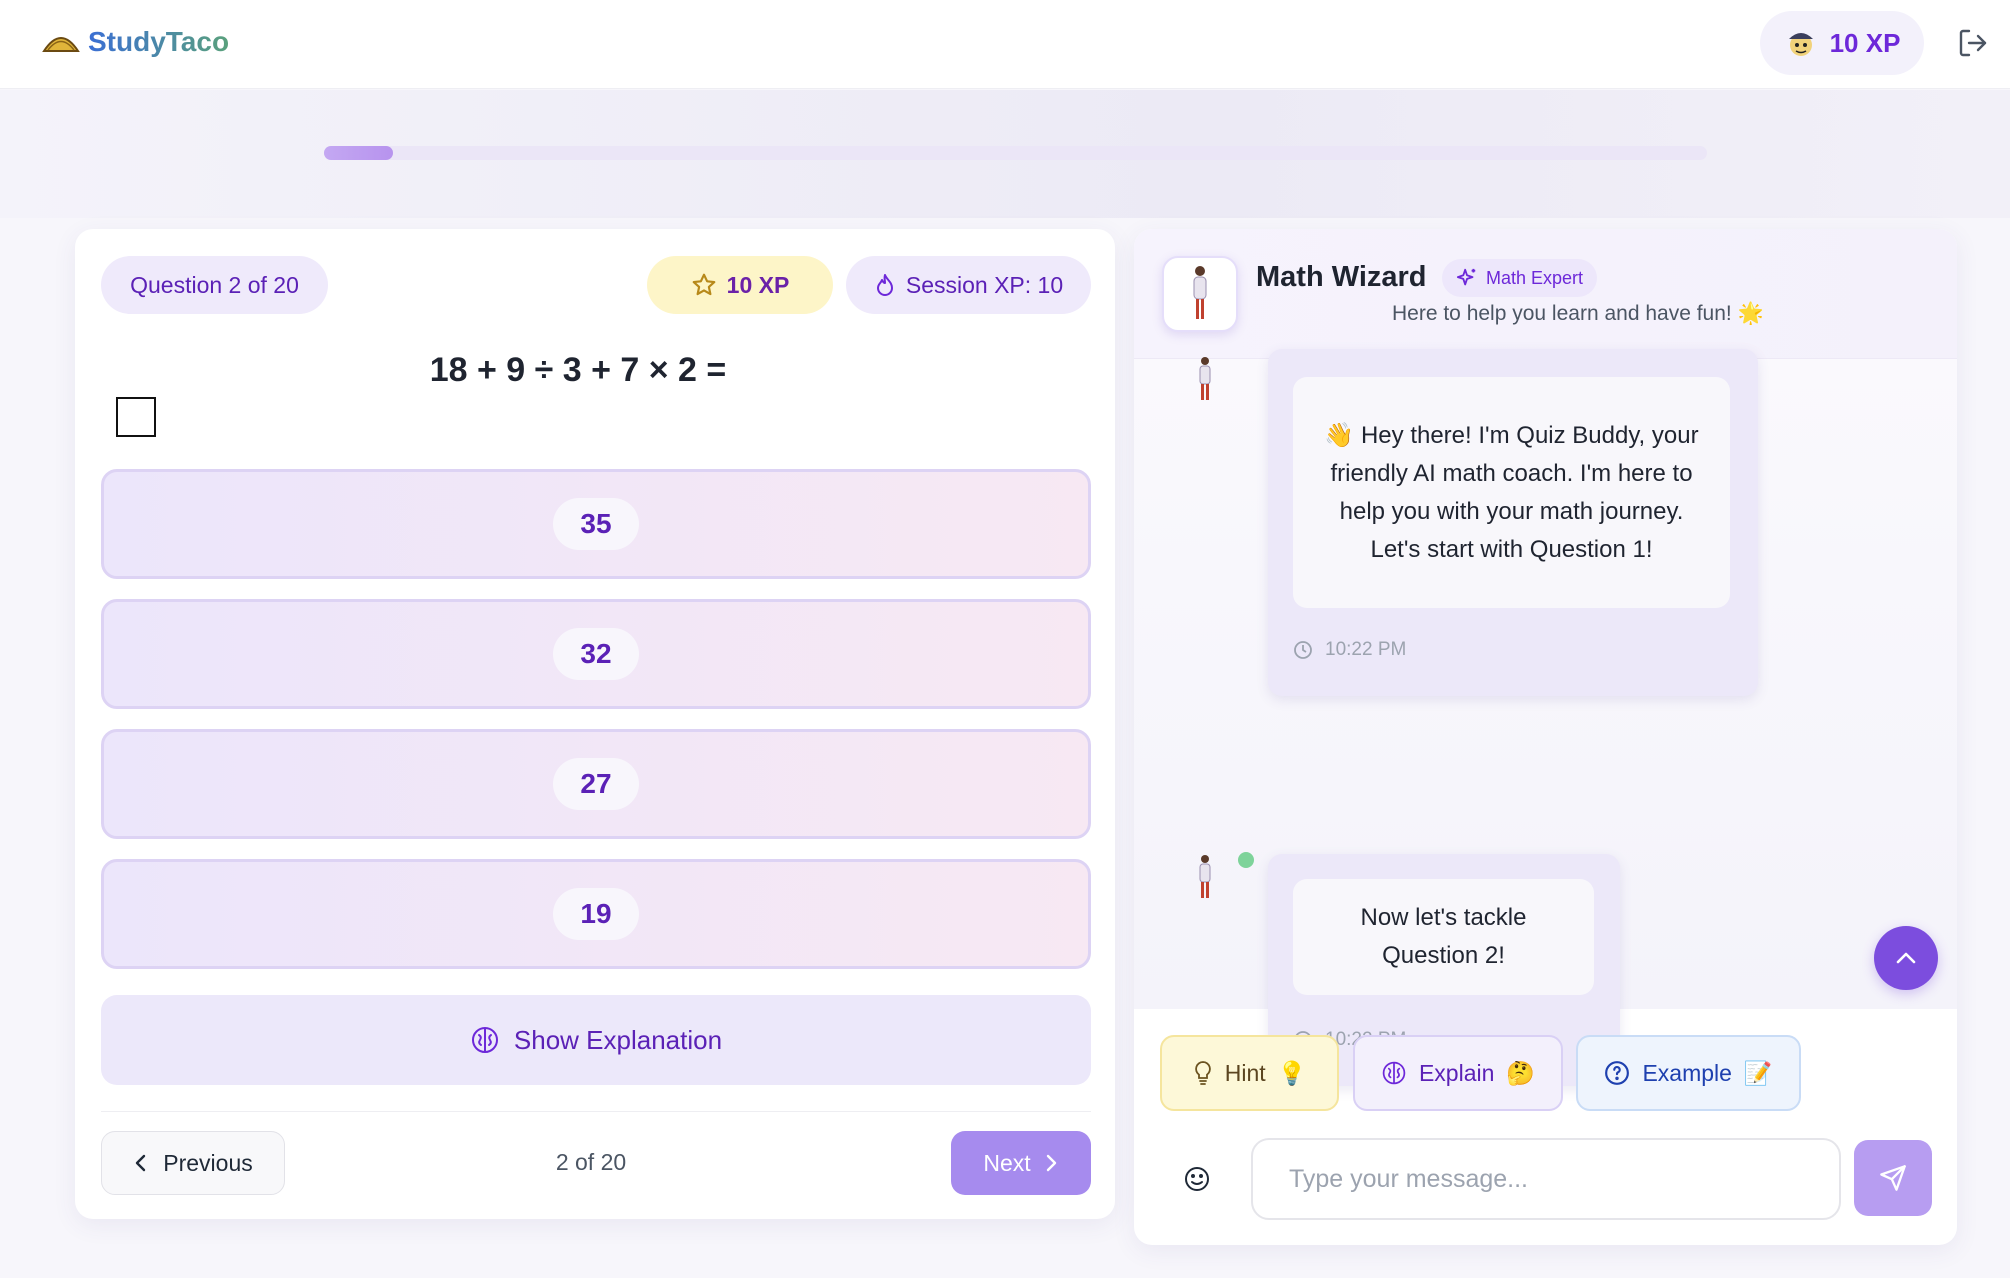 The width and height of the screenshot is (2010, 1278). What do you see at coordinates (1341, 277) in the screenshot?
I see `chat-title: Math Wizard` at bounding box center [1341, 277].